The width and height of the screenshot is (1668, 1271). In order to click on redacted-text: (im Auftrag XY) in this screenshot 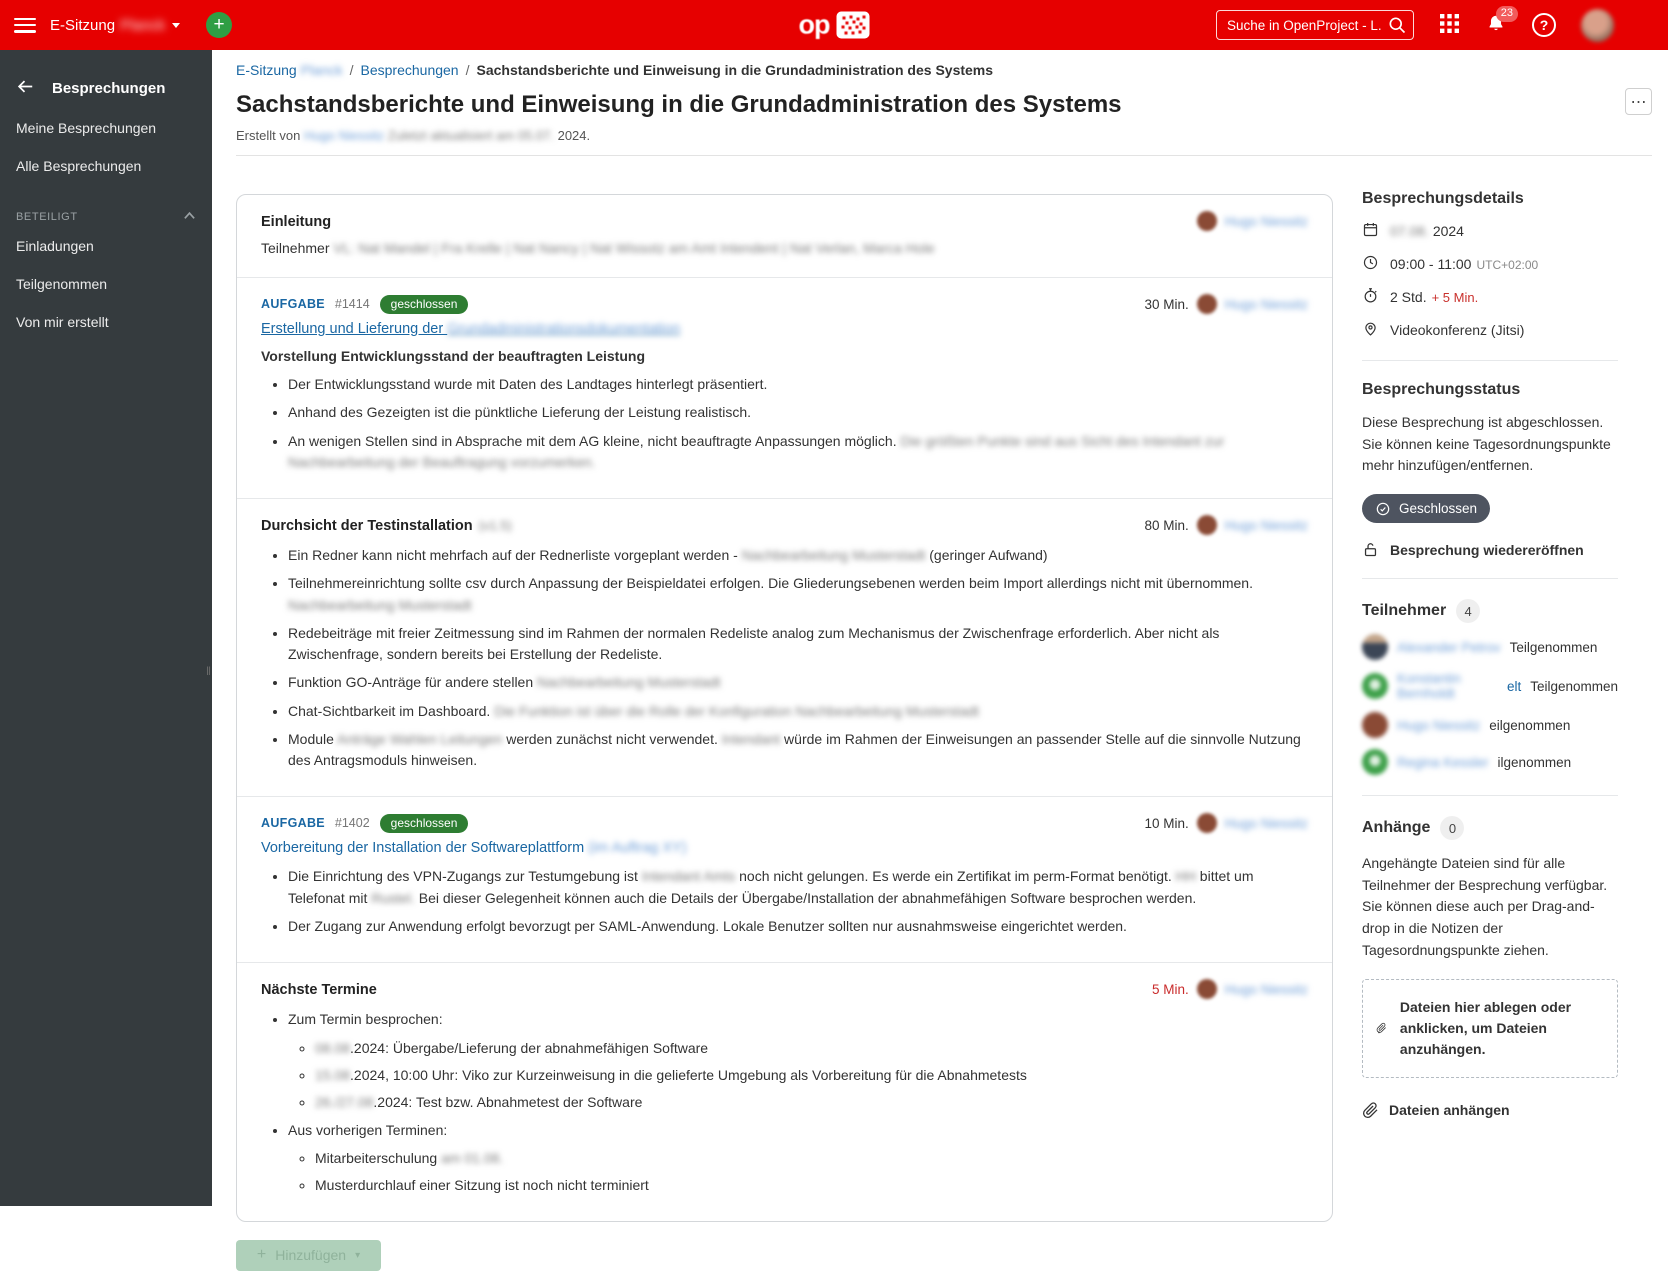, I will do `click(637, 848)`.